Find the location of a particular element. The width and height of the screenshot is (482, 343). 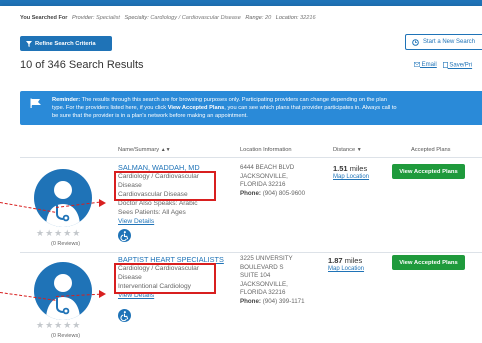

address-line: 3225 UNIVERSITY is located at coordinates (266, 258).